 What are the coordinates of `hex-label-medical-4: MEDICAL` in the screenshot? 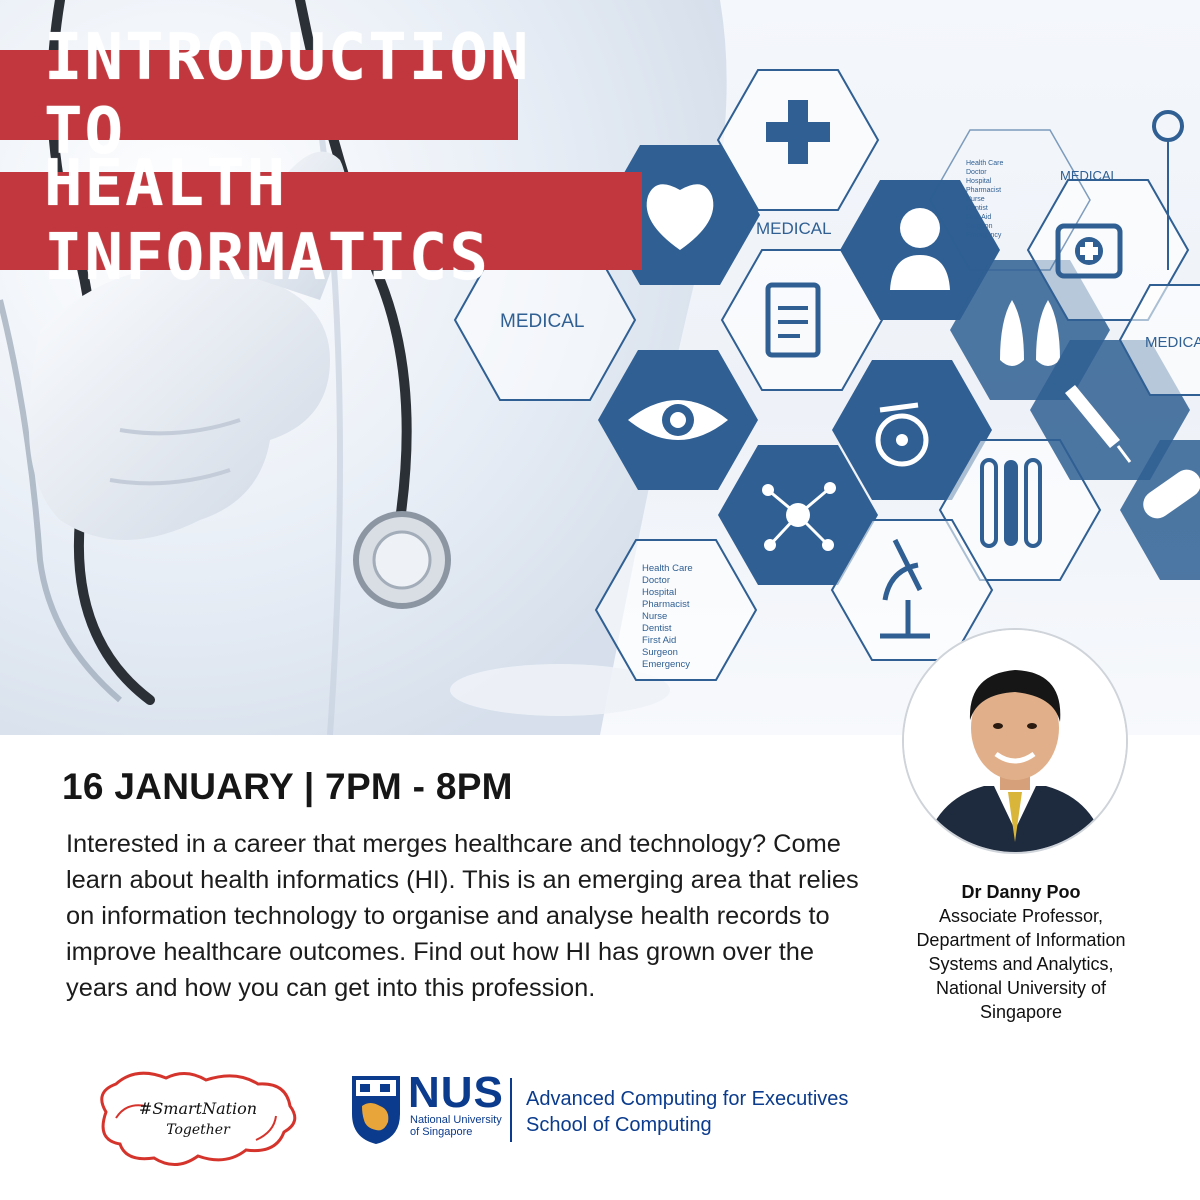 It's located at (1172, 342).